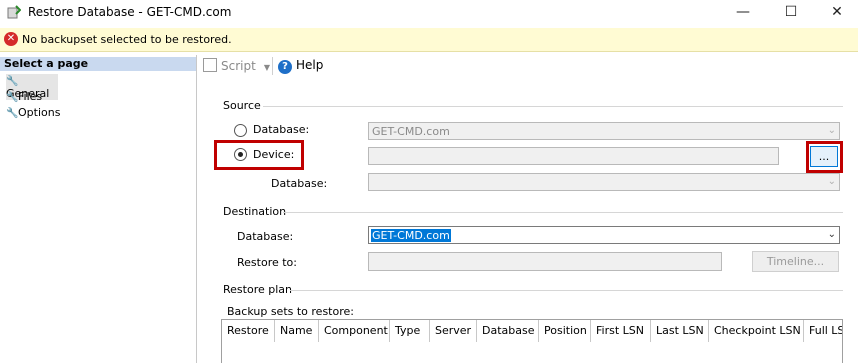 The height and width of the screenshot is (363, 858). Describe the element at coordinates (453, 331) in the screenshot. I see `column-header-server: Server` at that location.